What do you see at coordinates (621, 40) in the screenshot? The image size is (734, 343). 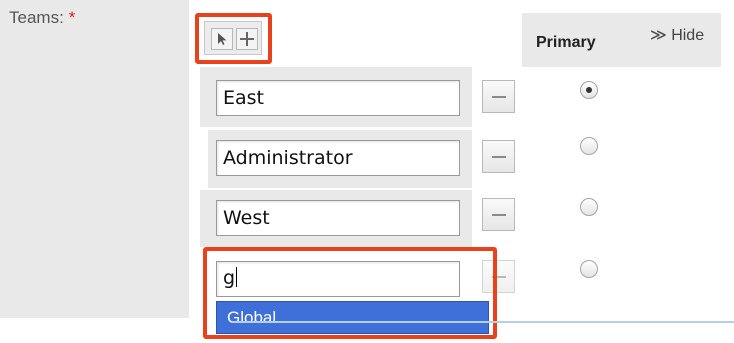 I see `primary-header: Primary ≫ Hide` at bounding box center [621, 40].